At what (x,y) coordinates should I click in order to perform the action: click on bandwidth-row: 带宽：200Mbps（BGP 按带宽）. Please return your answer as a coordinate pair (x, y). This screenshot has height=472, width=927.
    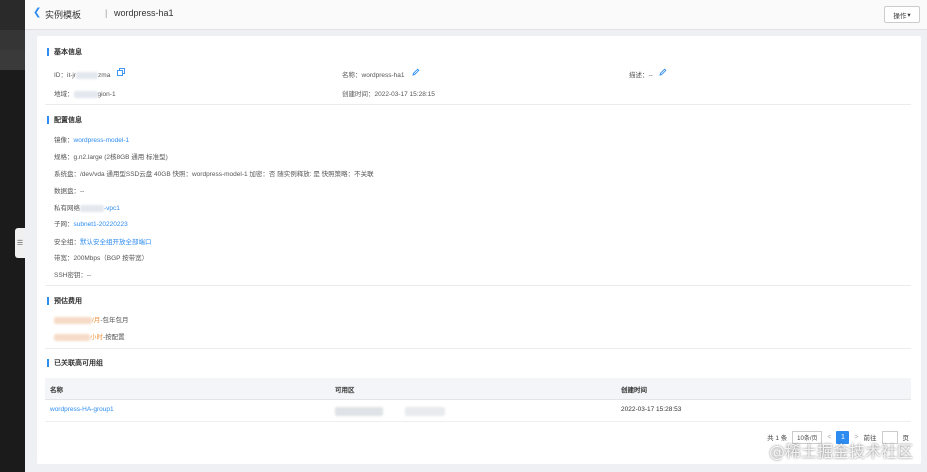
    Looking at the image, I should click on (101, 257).